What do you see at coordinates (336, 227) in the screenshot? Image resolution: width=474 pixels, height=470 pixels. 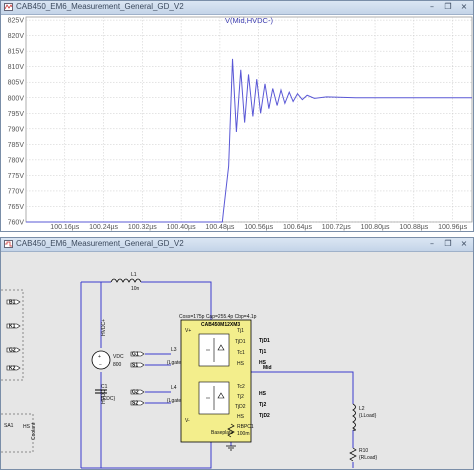 I see `x-tick-label: 100.72µs` at bounding box center [336, 227].